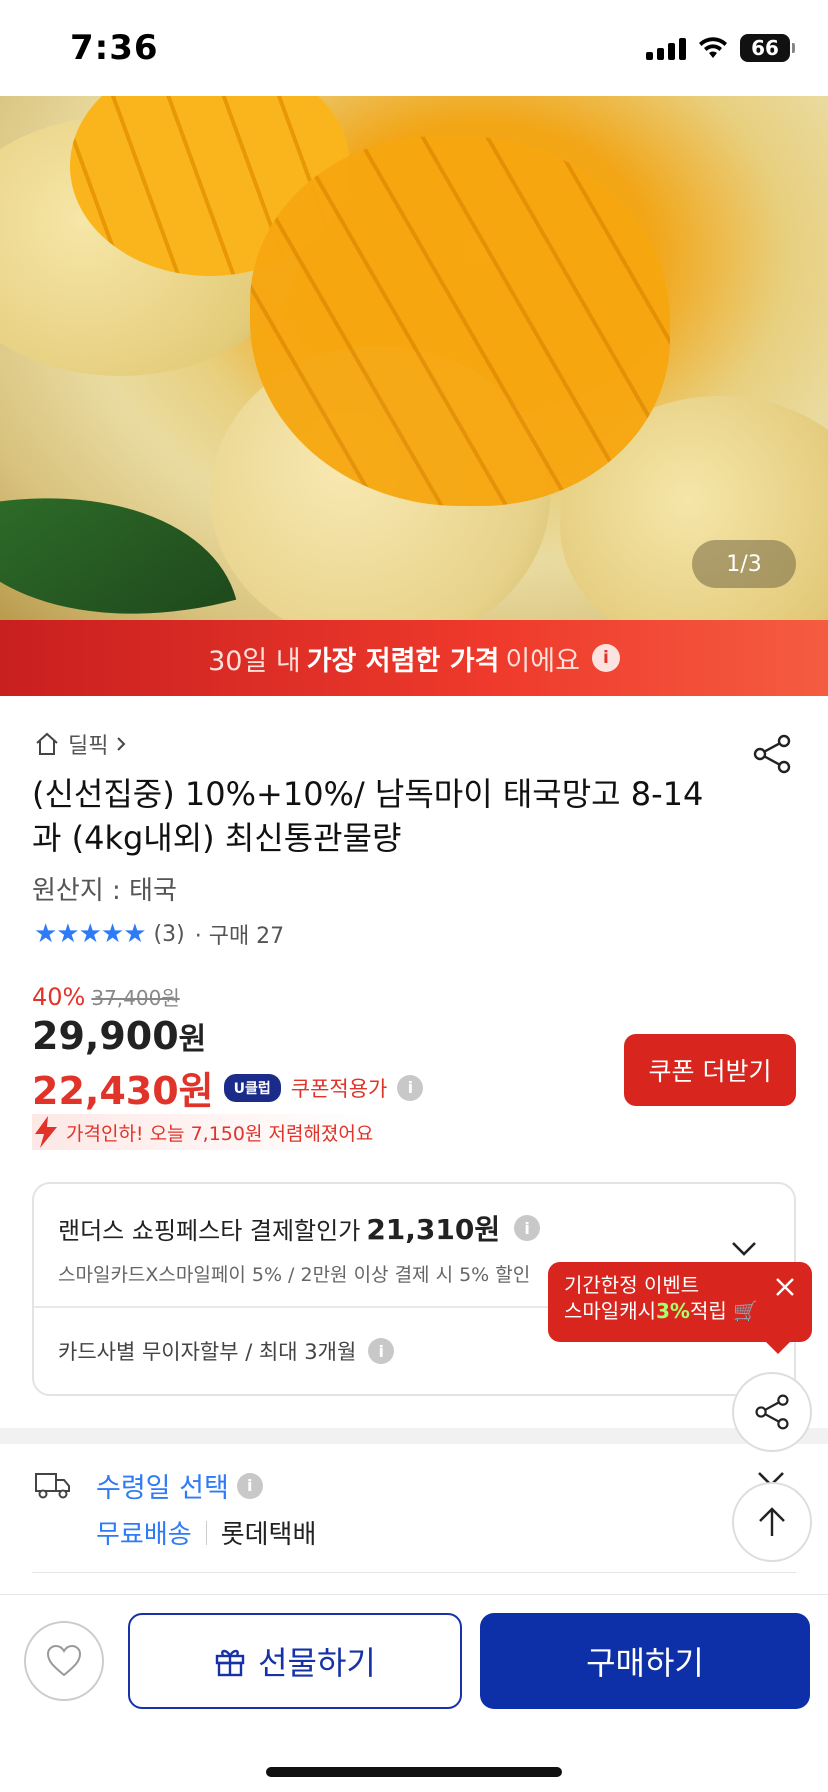  What do you see at coordinates (403, 661) in the screenshot?
I see `banner-highlight: 가장 저렴한 가격` at bounding box center [403, 661].